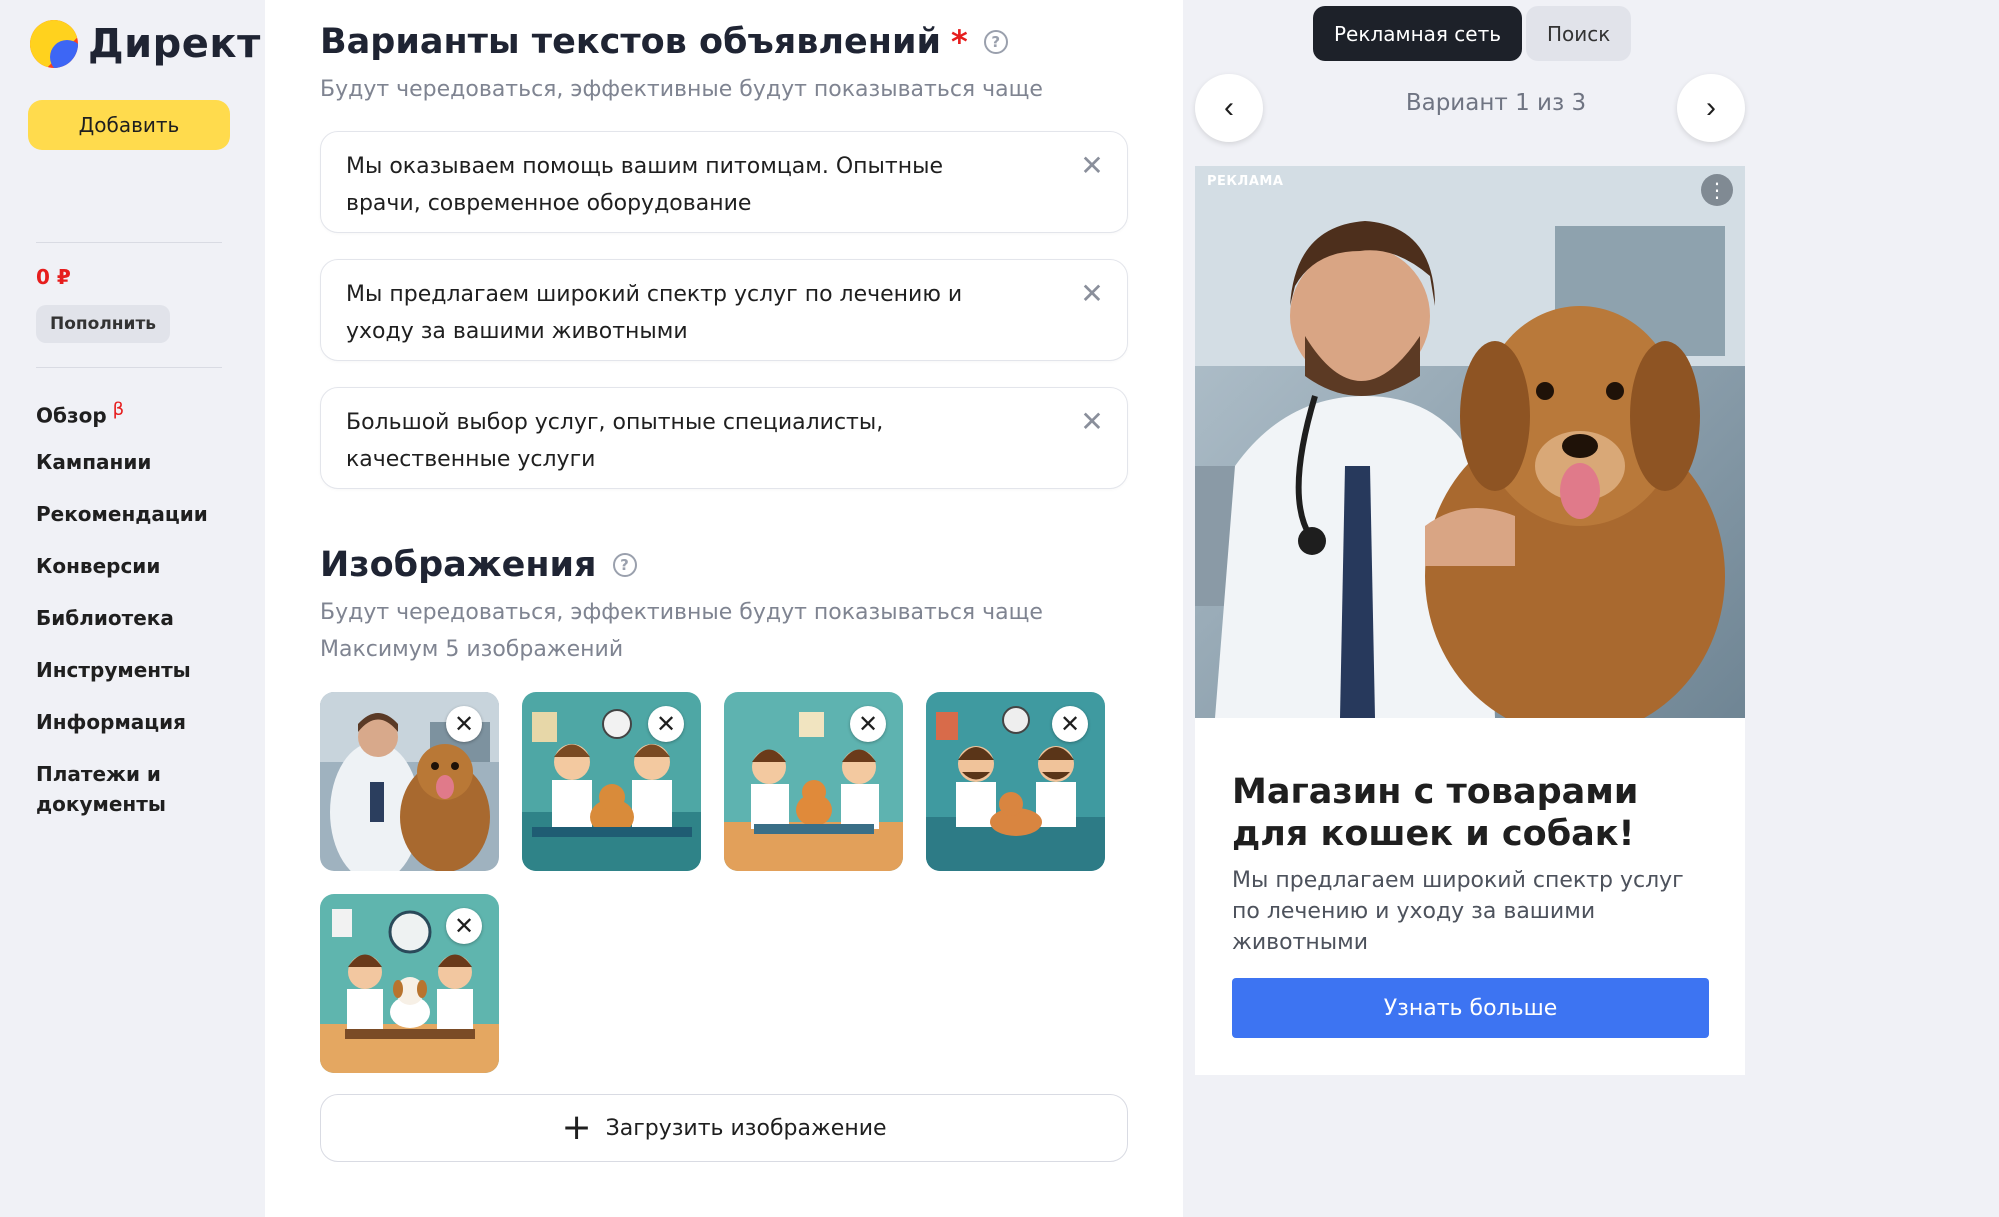 The width and height of the screenshot is (1999, 1217). I want to click on images-limit-note: Максимум 5 изображений, so click(472, 649).